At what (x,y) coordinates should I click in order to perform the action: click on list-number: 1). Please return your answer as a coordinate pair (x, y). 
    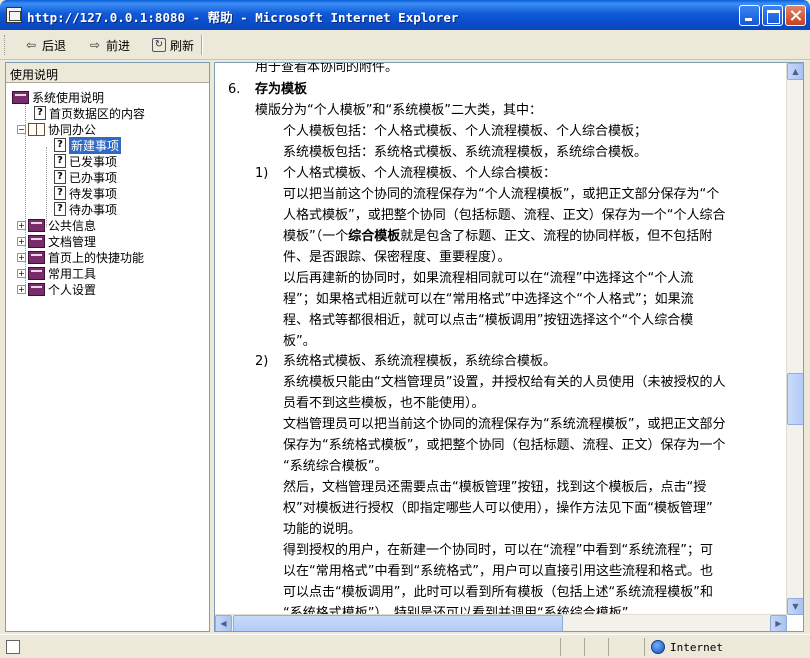
    Looking at the image, I should click on (262, 173).